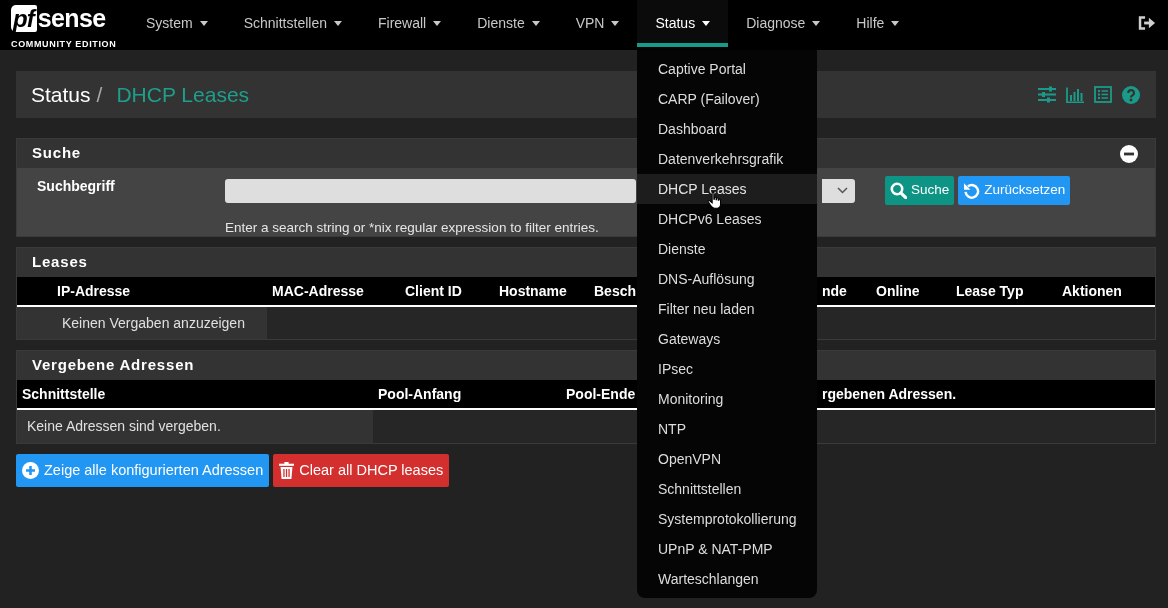 This screenshot has height=608, width=1168. I want to click on column-header: Aktionen, so click(1092, 291).